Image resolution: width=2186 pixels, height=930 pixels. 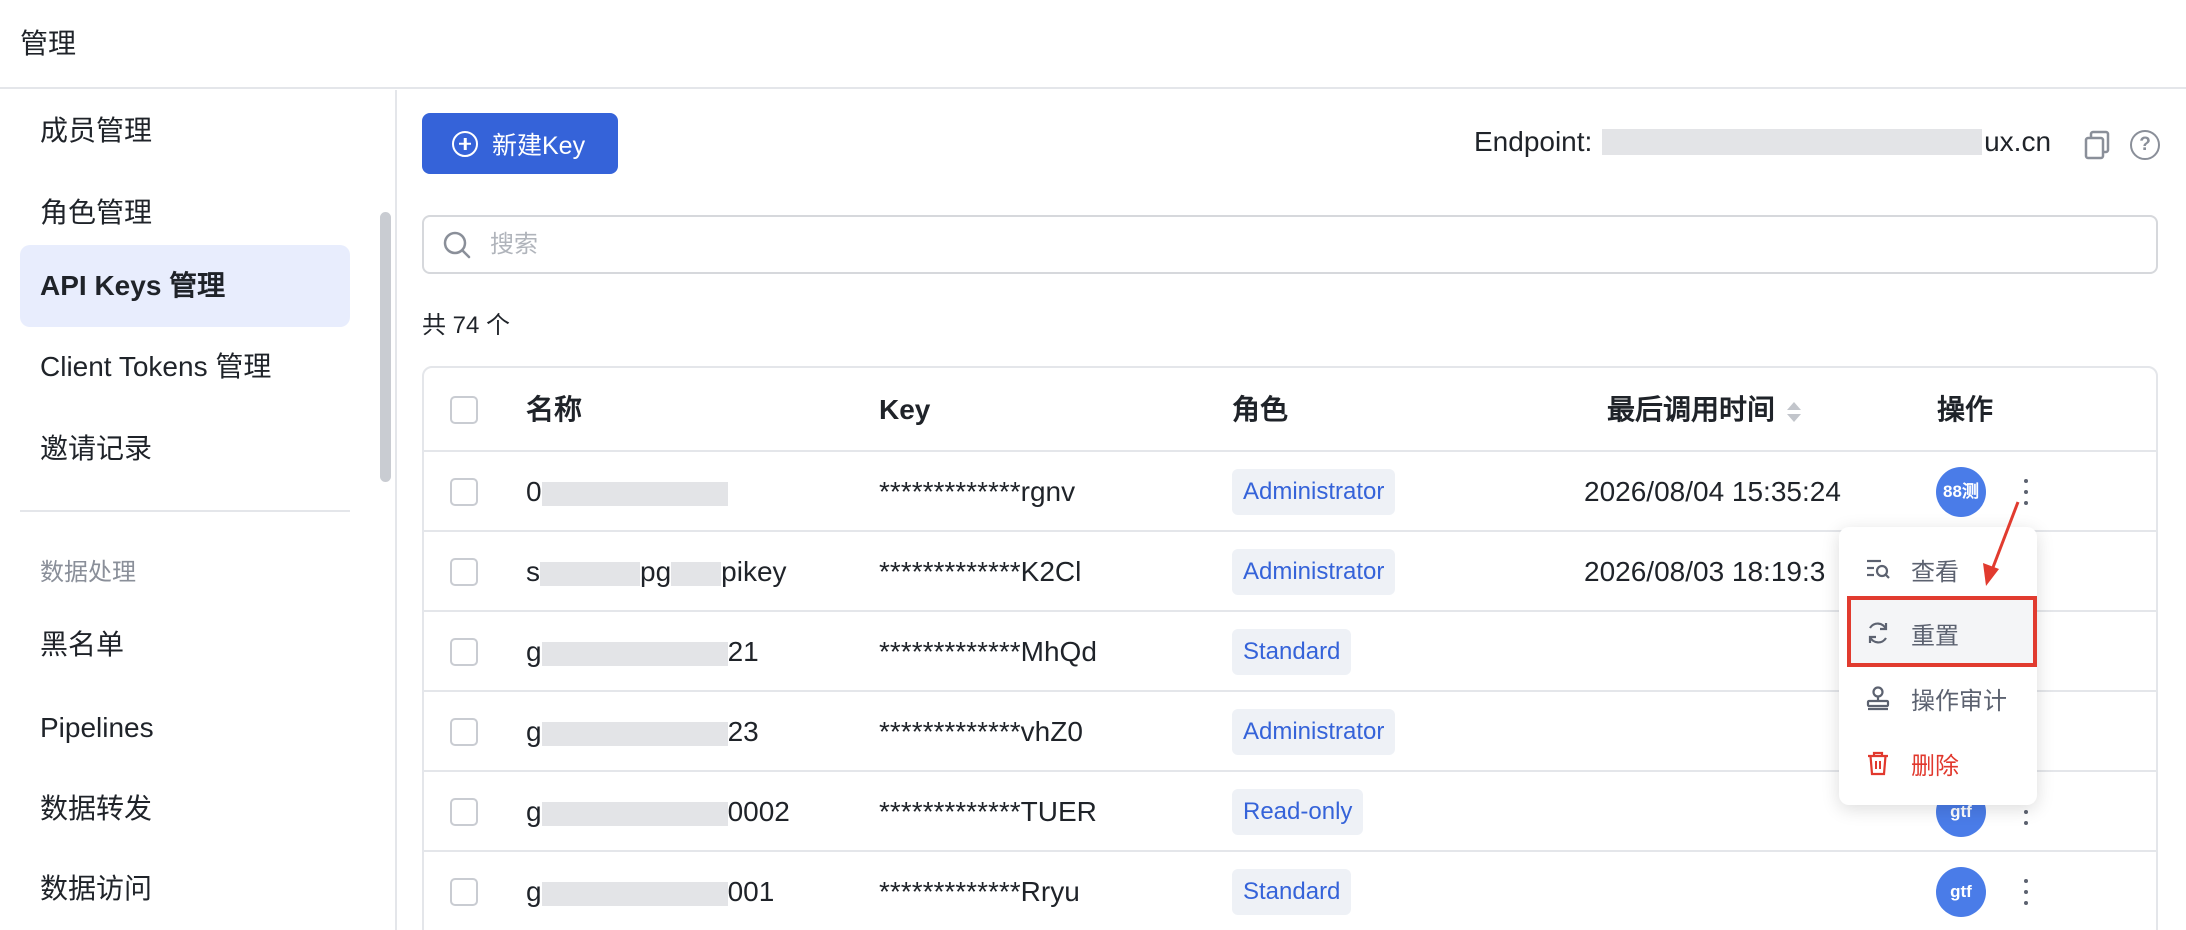 What do you see at coordinates (743, 731) in the screenshot?
I see `row-name-suffix: 23` at bounding box center [743, 731].